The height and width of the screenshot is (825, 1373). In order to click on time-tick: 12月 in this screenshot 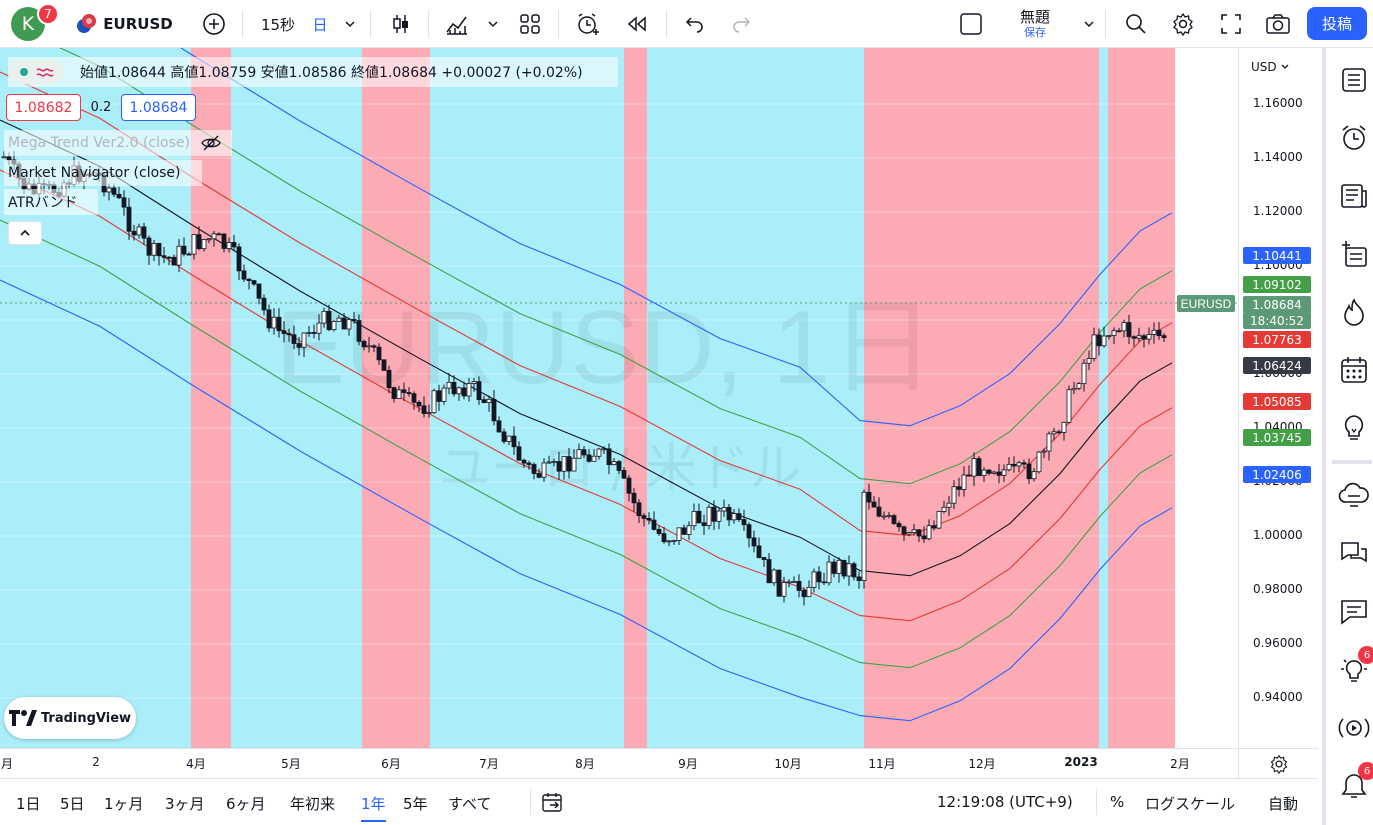, I will do `click(982, 764)`.